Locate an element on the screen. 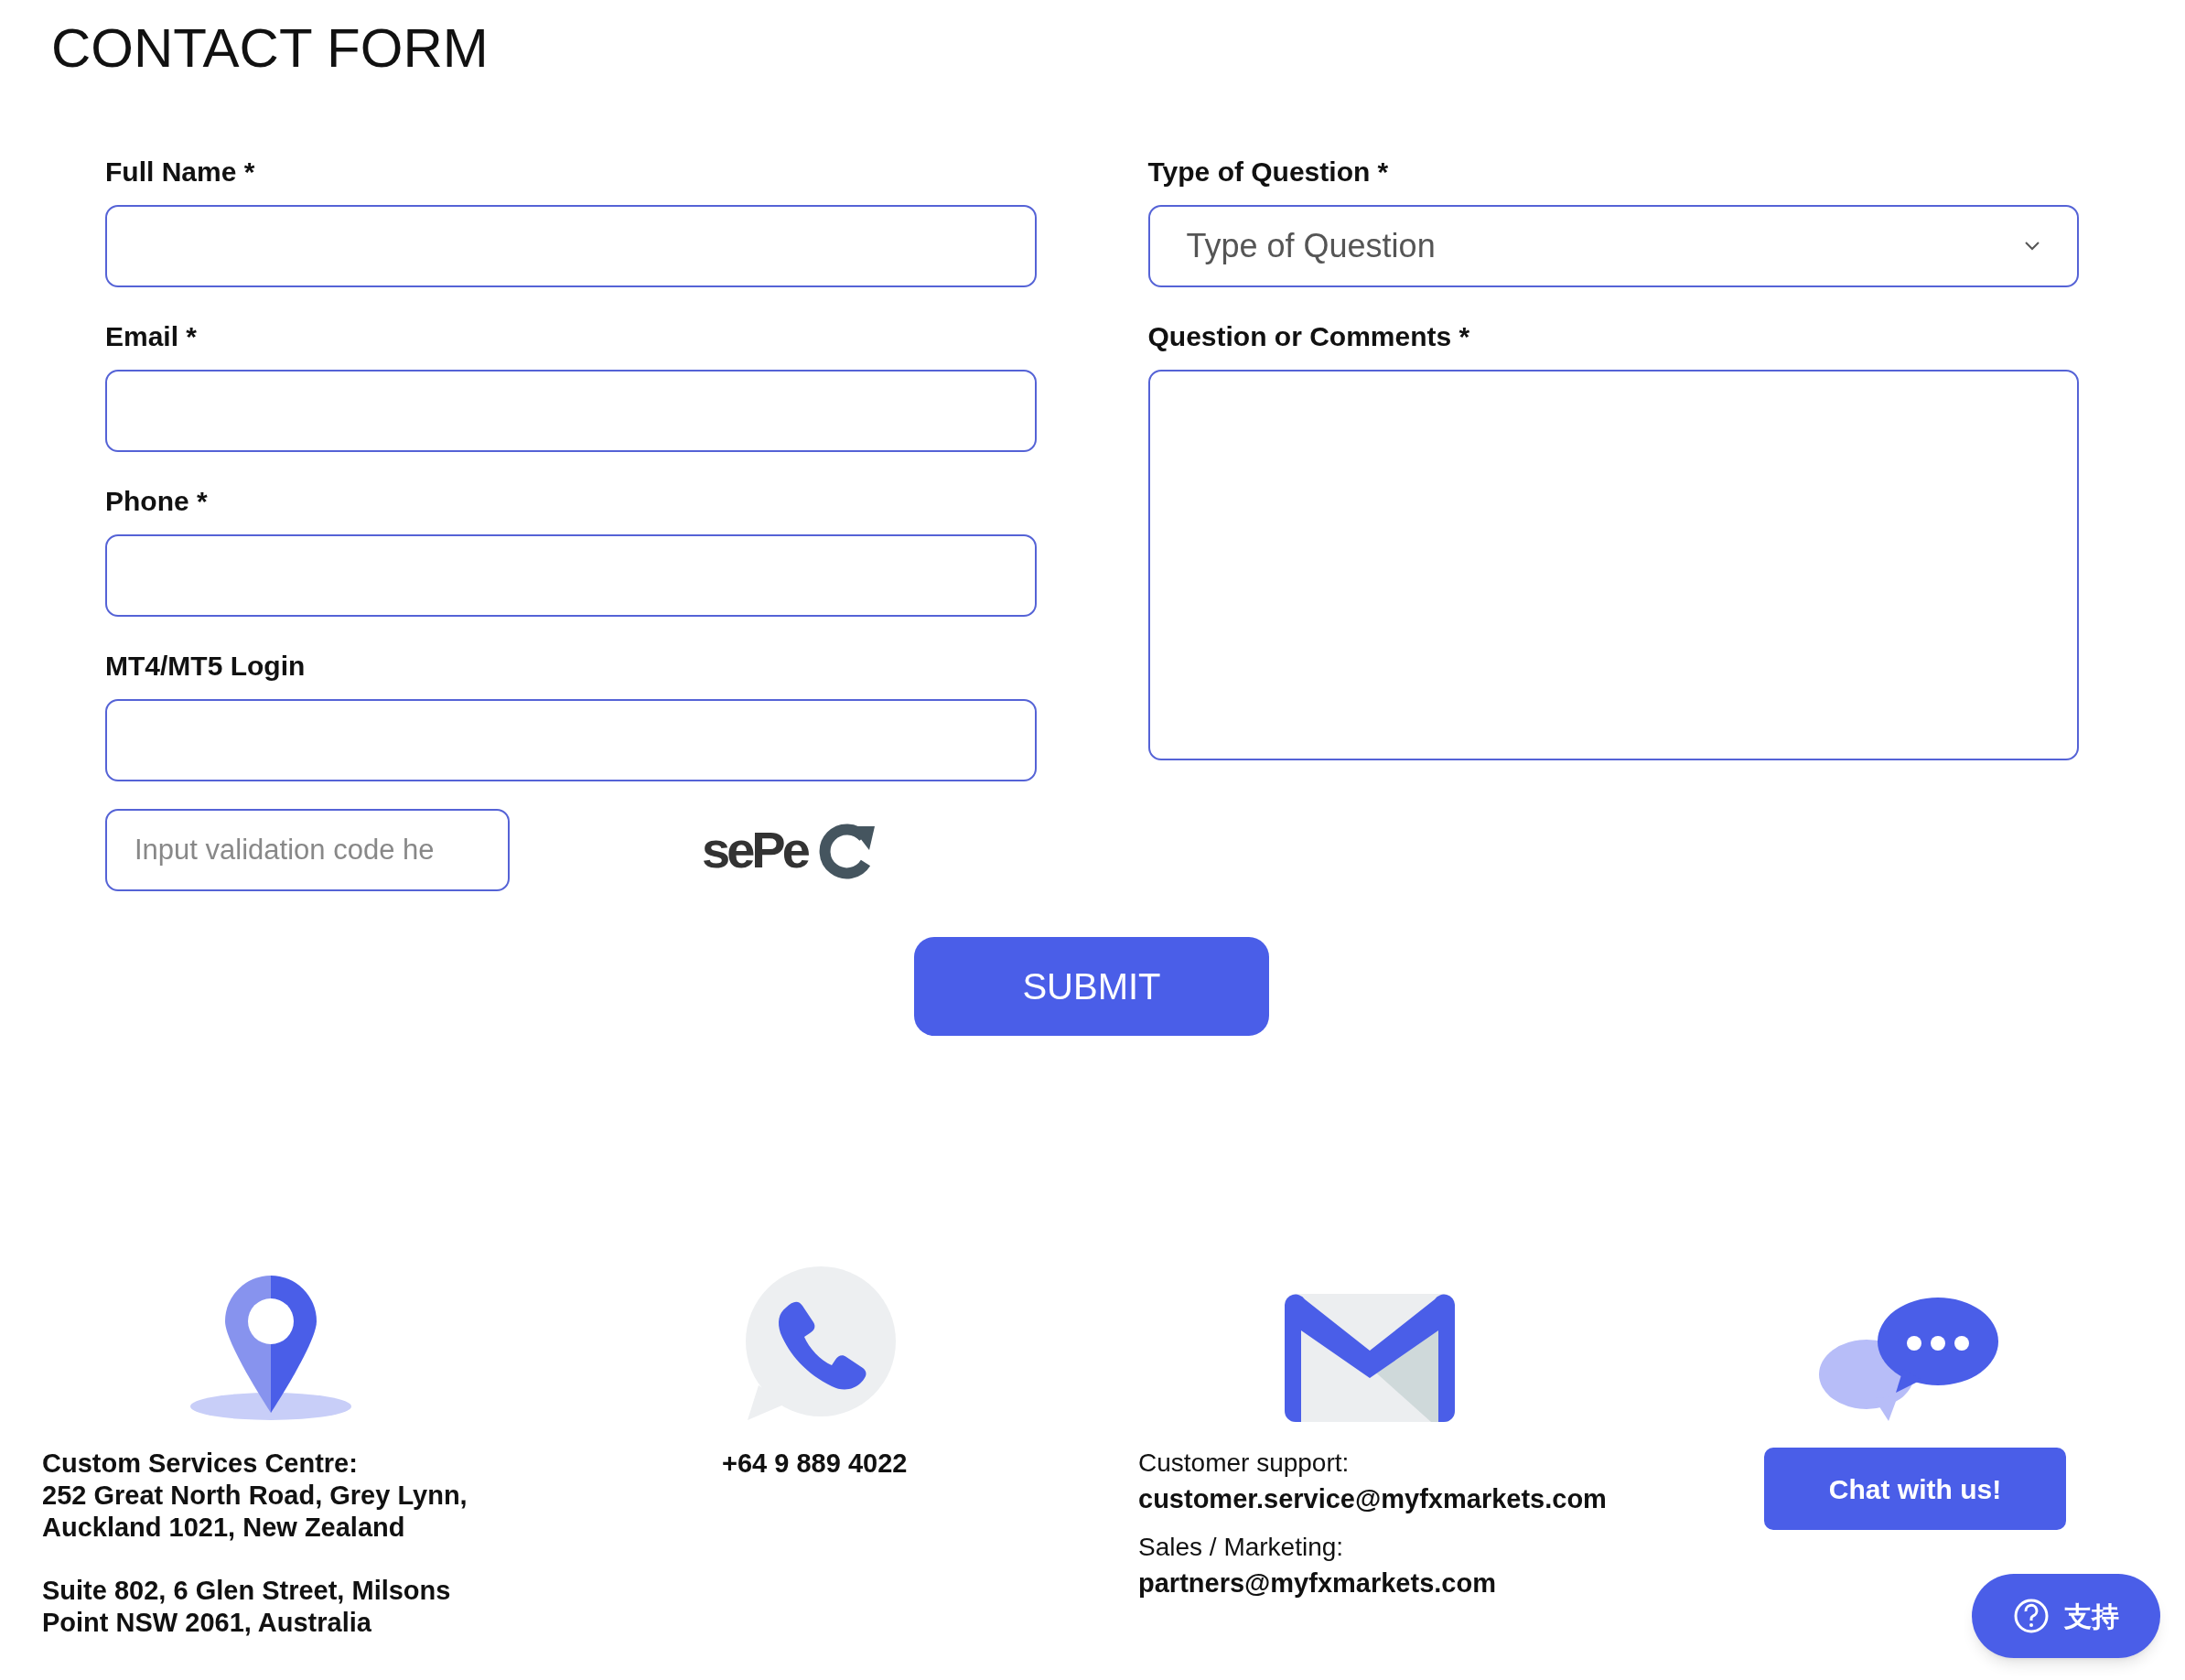 This screenshot has width=2185, height=1680. captcha-code: sePe is located at coordinates (754, 850).